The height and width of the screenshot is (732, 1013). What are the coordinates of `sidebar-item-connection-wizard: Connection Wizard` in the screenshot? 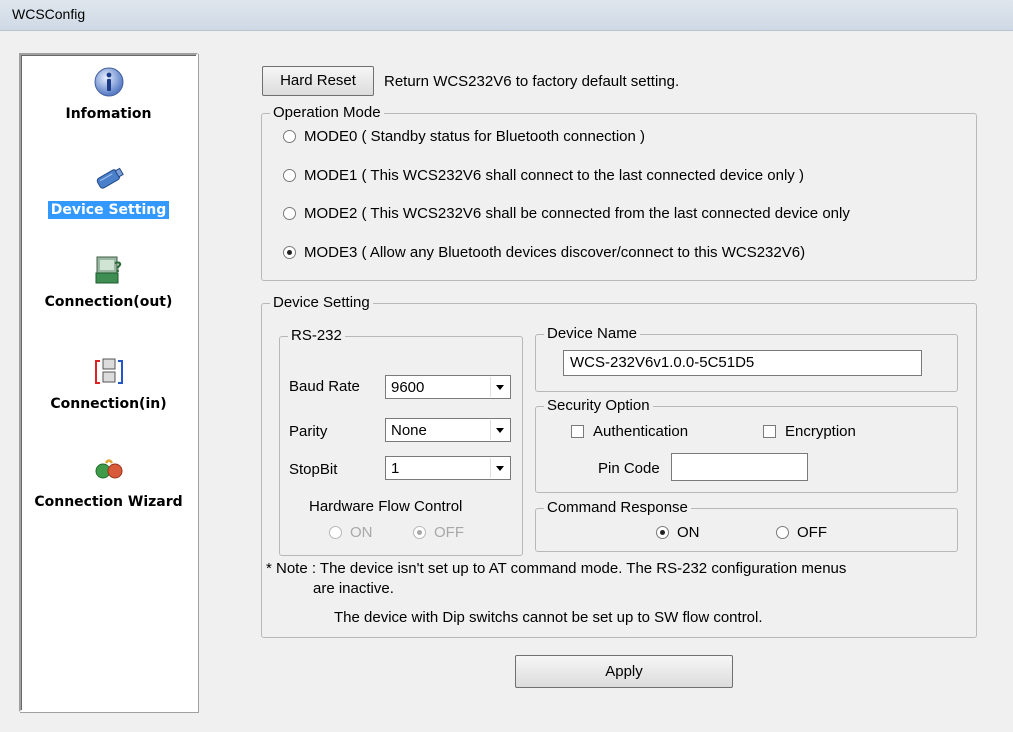 It's located at (108, 482).